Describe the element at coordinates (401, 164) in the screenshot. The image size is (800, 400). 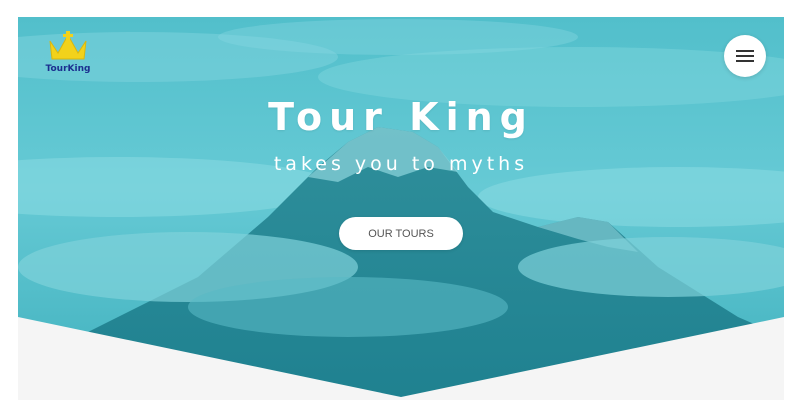
I see `hero-subtitle: takes you to myths` at that location.